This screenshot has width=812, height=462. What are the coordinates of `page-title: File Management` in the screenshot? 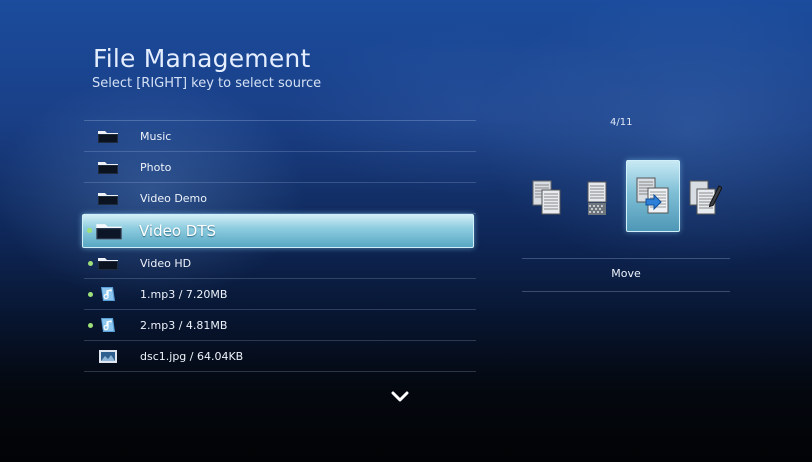 It's located at (202, 58).